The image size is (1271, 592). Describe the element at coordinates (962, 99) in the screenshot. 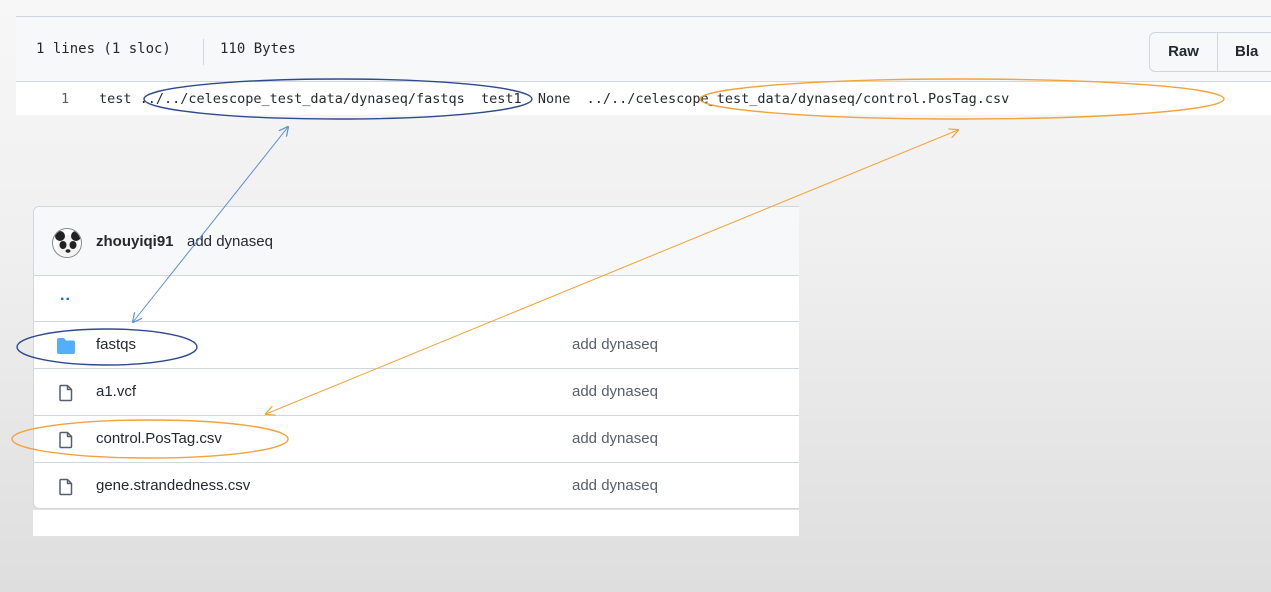

I see `highlight-ellipse-postag-path` at that location.